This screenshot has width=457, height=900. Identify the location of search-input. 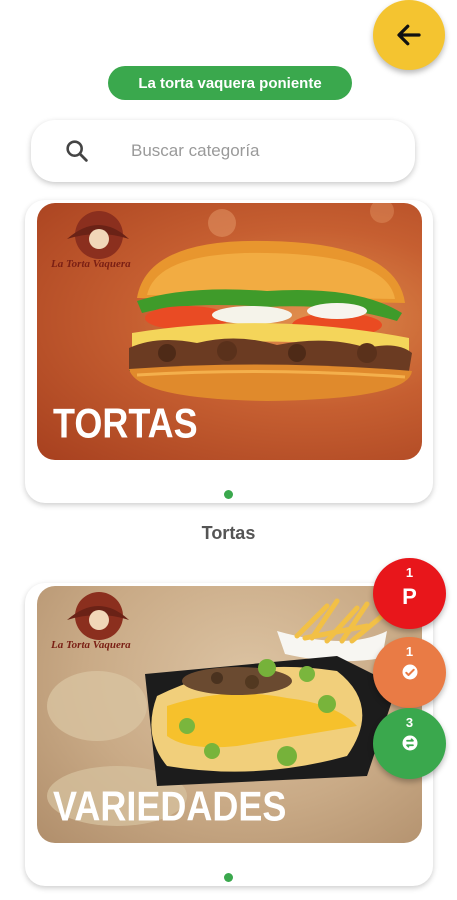
(261, 151).